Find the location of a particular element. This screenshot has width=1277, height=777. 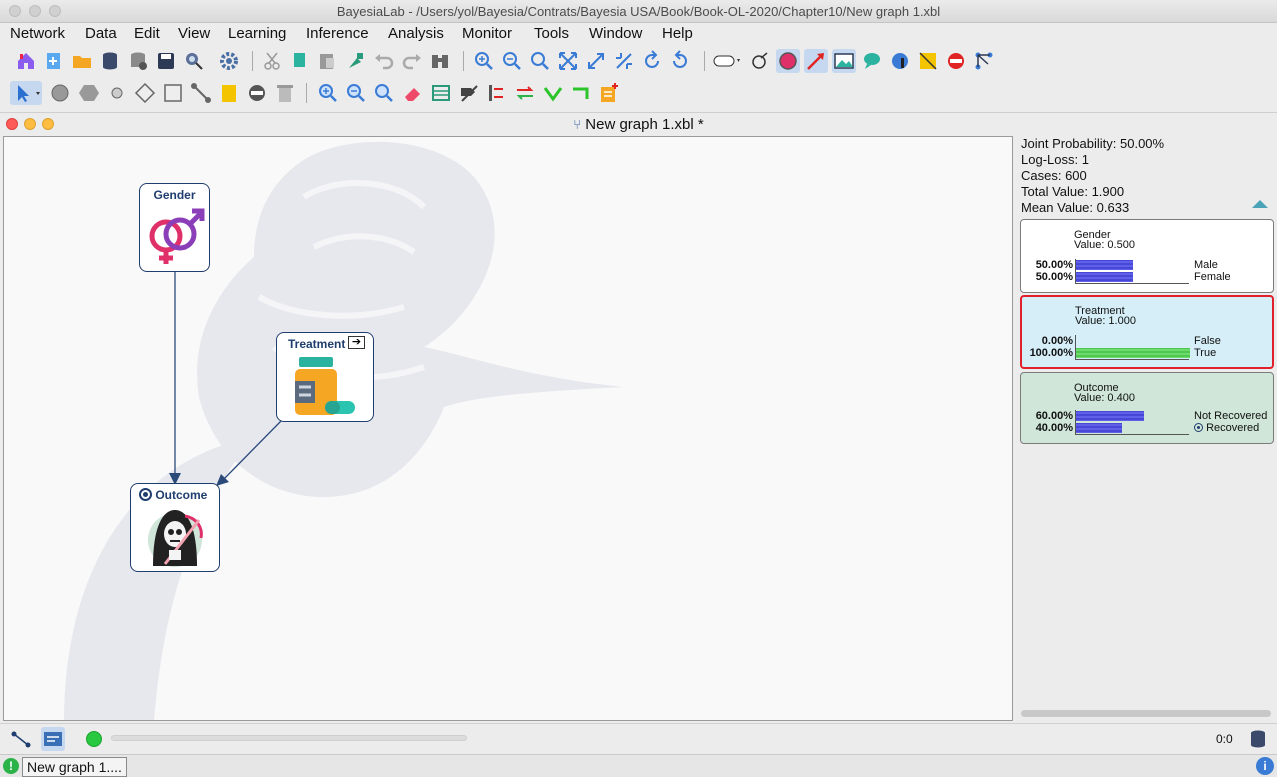

bar-baseline is located at coordinates (1132, 359).